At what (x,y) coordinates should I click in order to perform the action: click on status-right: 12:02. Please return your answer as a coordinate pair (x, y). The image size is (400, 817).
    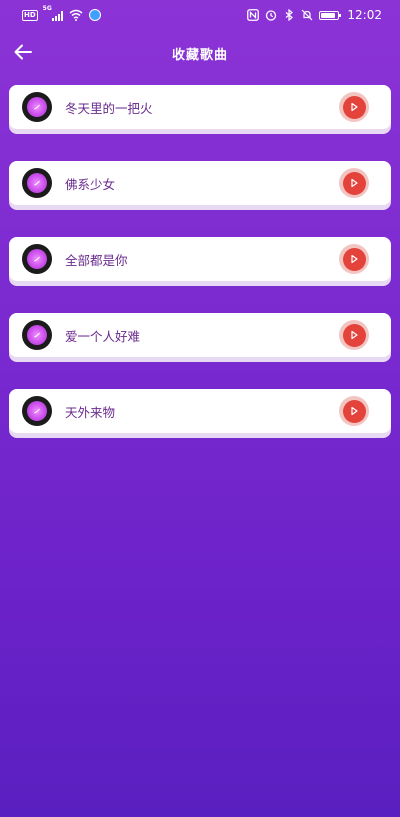
    Looking at the image, I should click on (314, 15).